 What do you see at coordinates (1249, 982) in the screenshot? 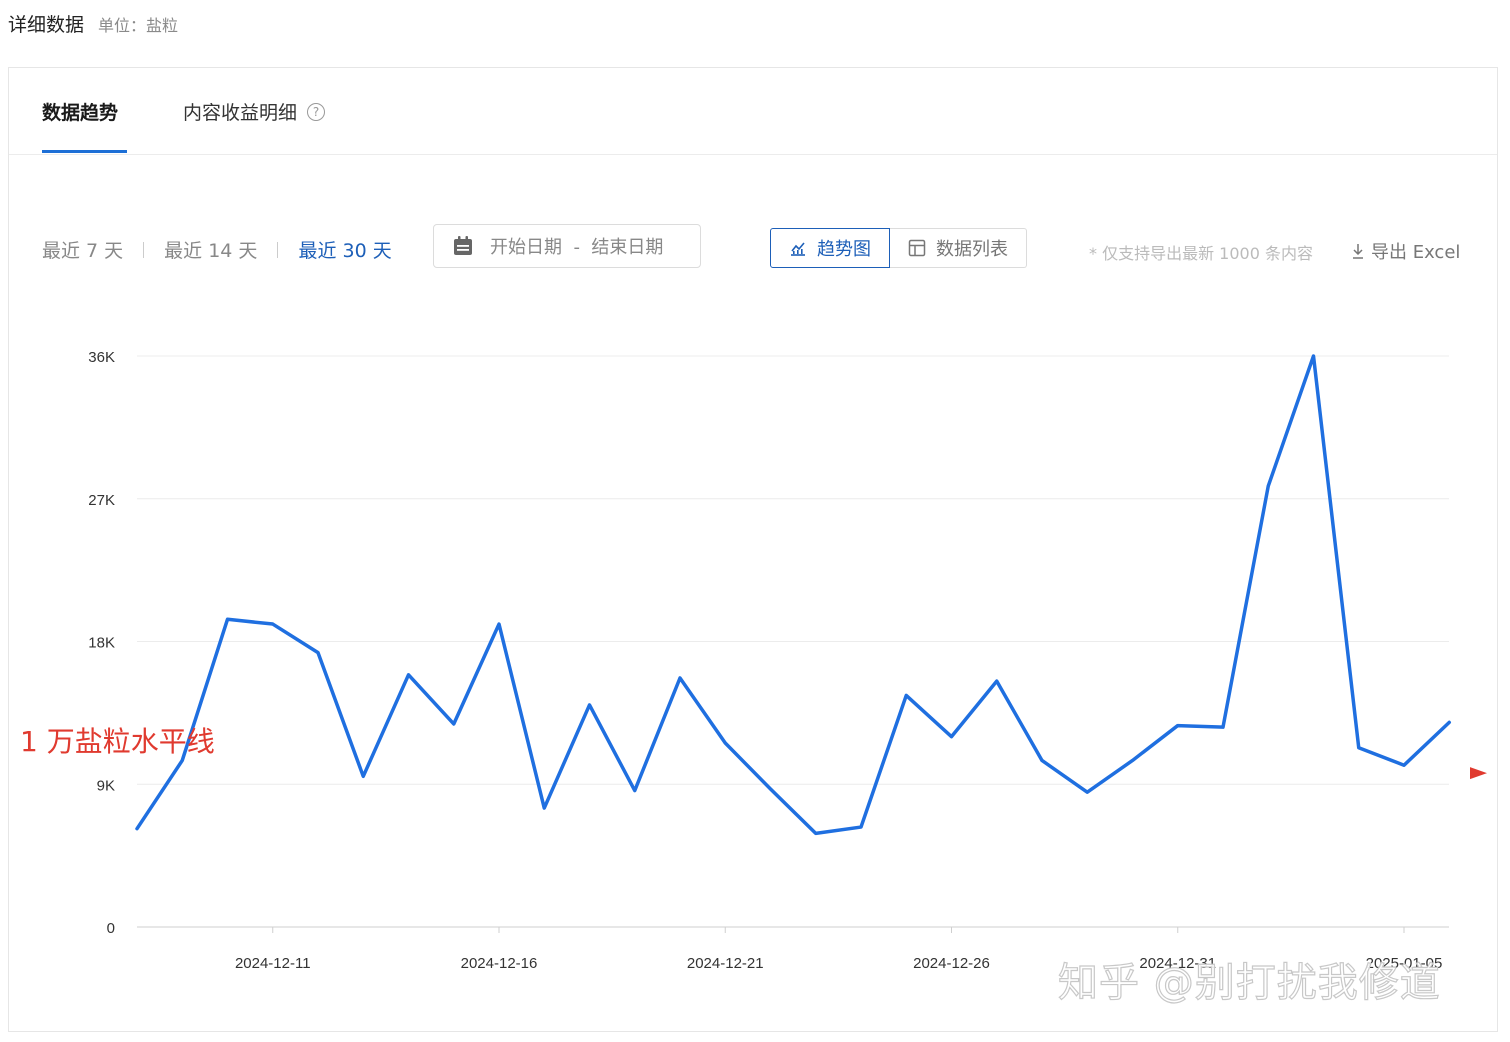
I see `watermark: 知乎 @别打扰我修道` at bounding box center [1249, 982].